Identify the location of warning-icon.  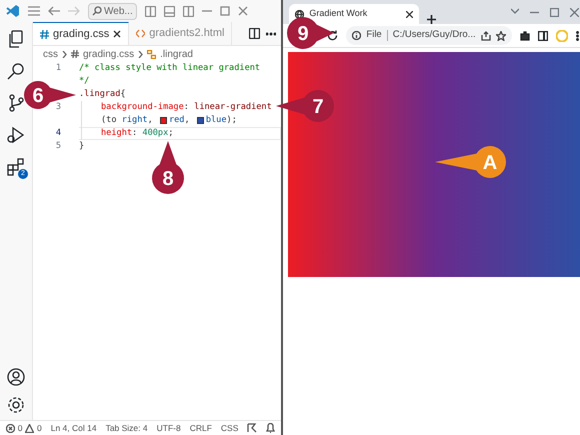
(29, 428).